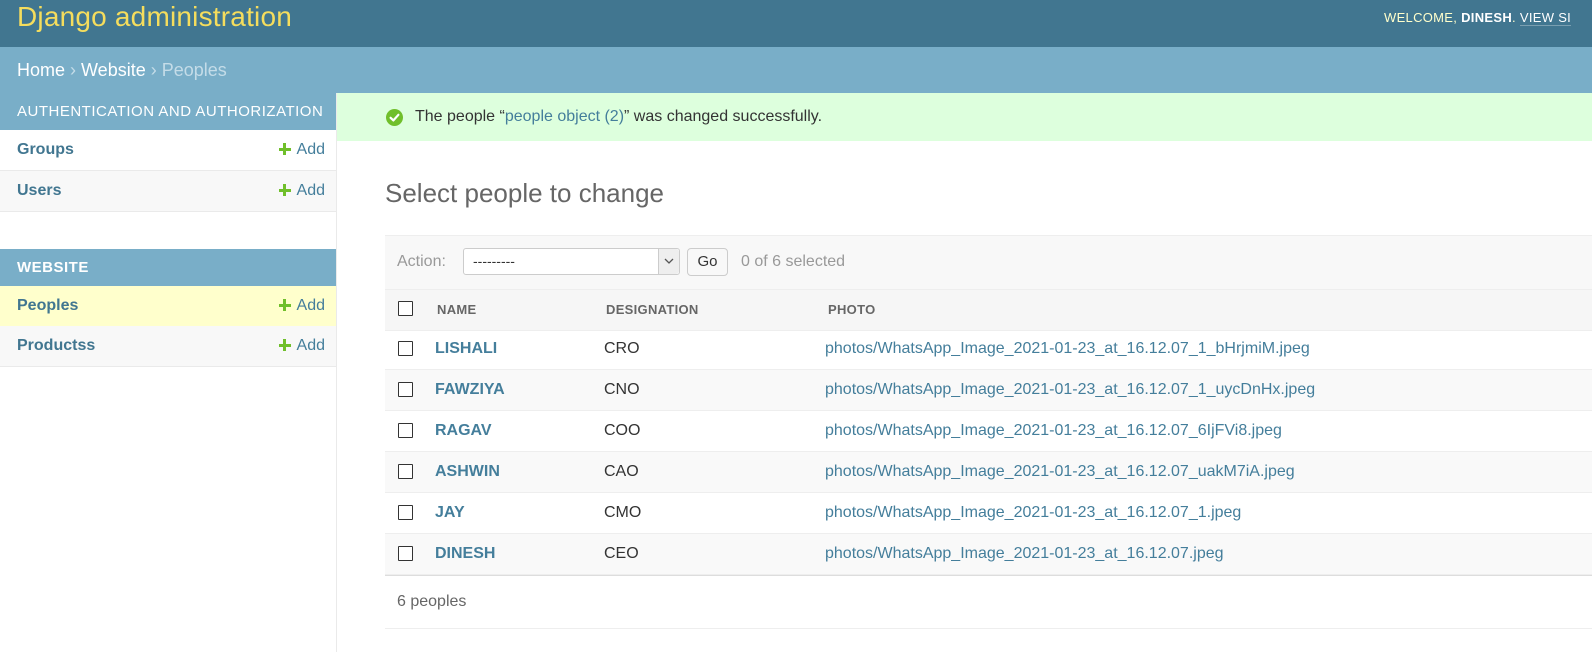 This screenshot has width=1592, height=652. I want to click on peoples-link: Peoples, so click(47, 306).